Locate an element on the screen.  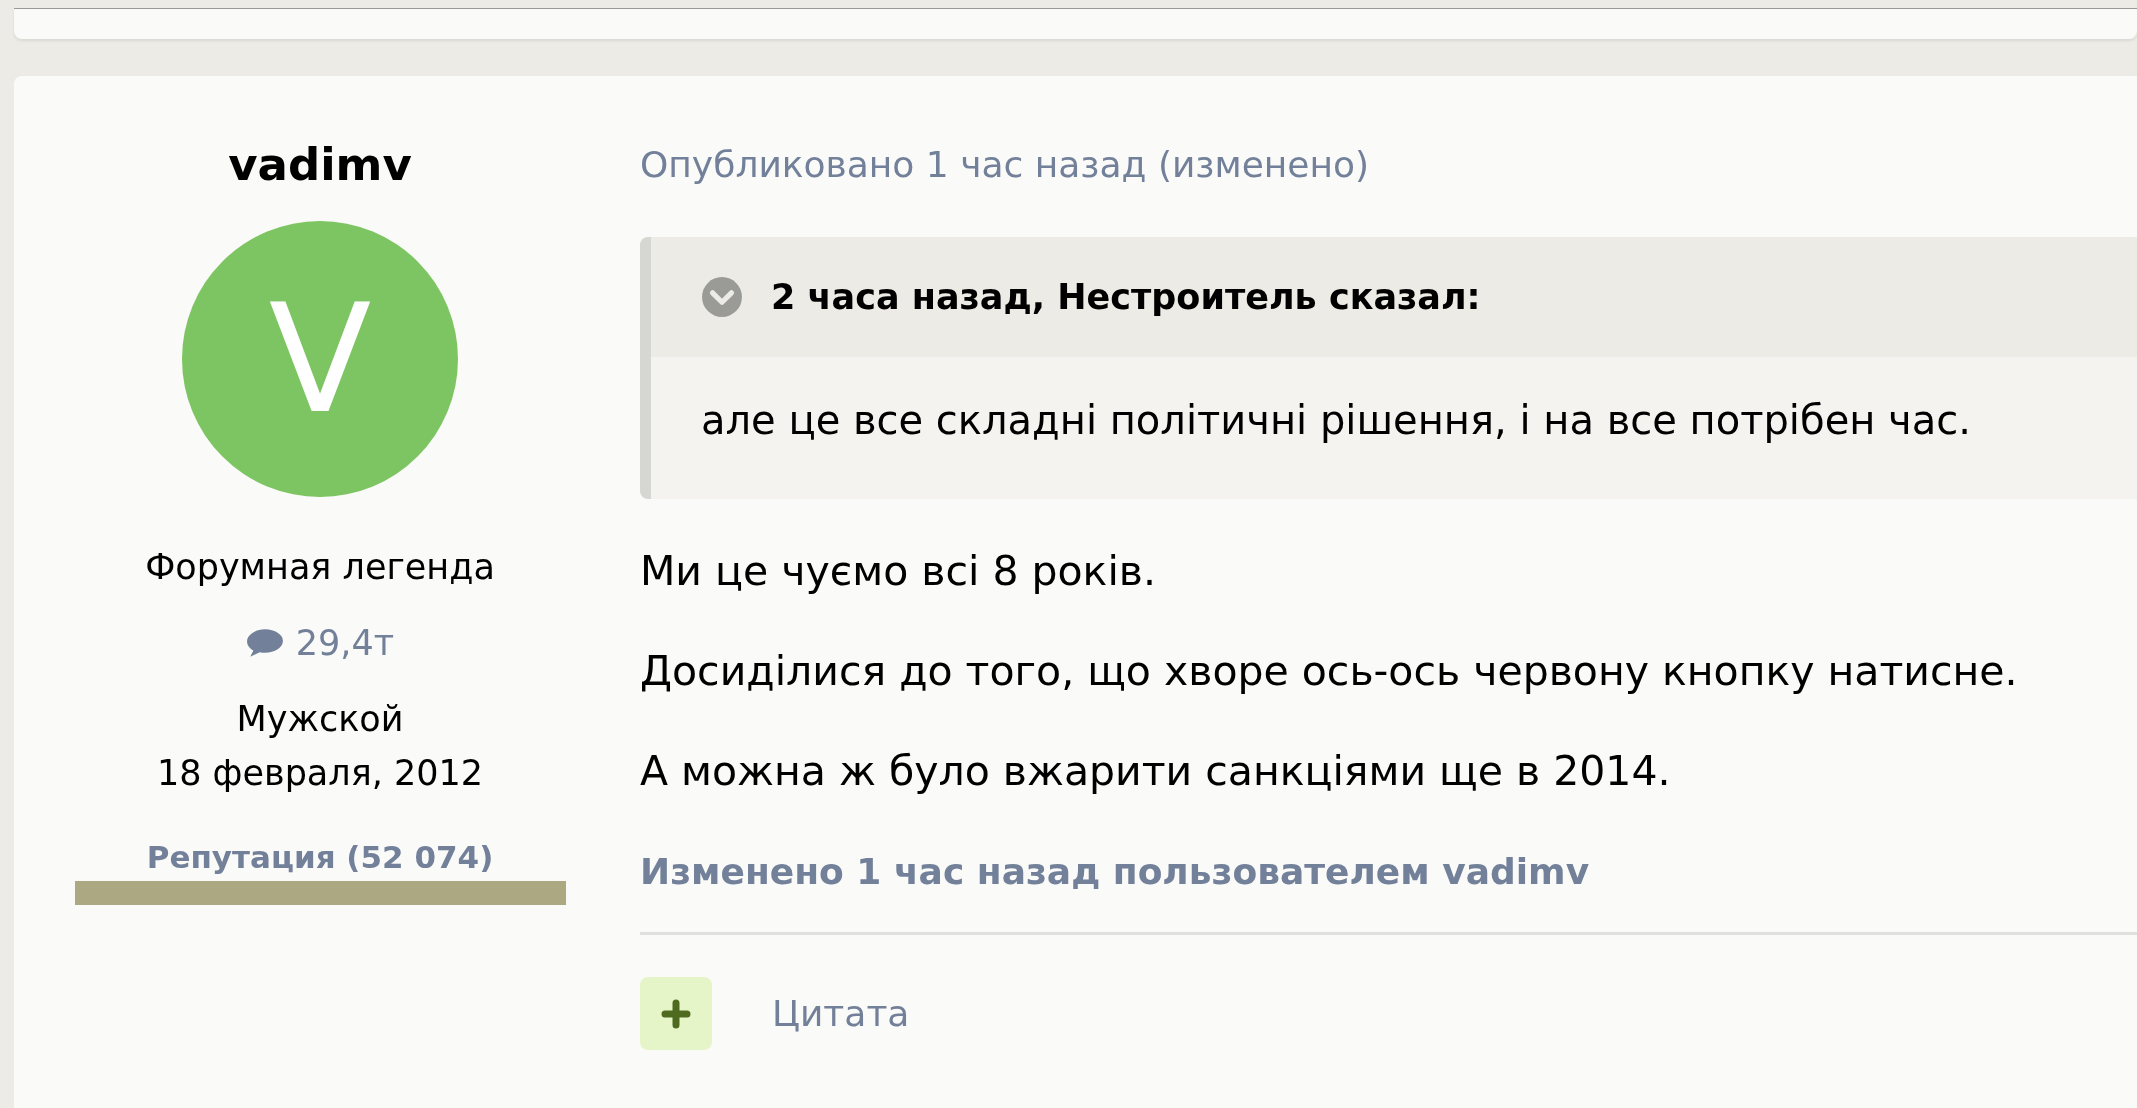
post-paragraph: А можна ж було вжарити санкціями ще в 2014. is located at coordinates (1156, 771).